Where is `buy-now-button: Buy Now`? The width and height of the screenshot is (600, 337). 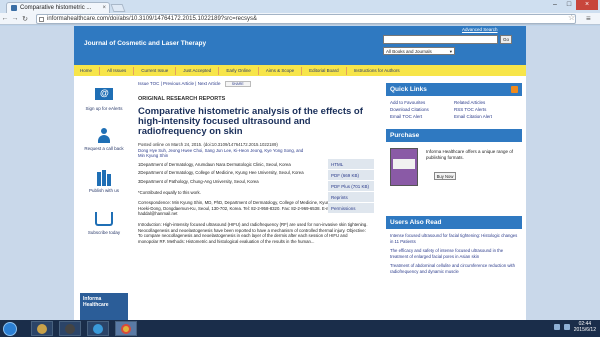 buy-now-button: Buy Now is located at coordinates (445, 176).